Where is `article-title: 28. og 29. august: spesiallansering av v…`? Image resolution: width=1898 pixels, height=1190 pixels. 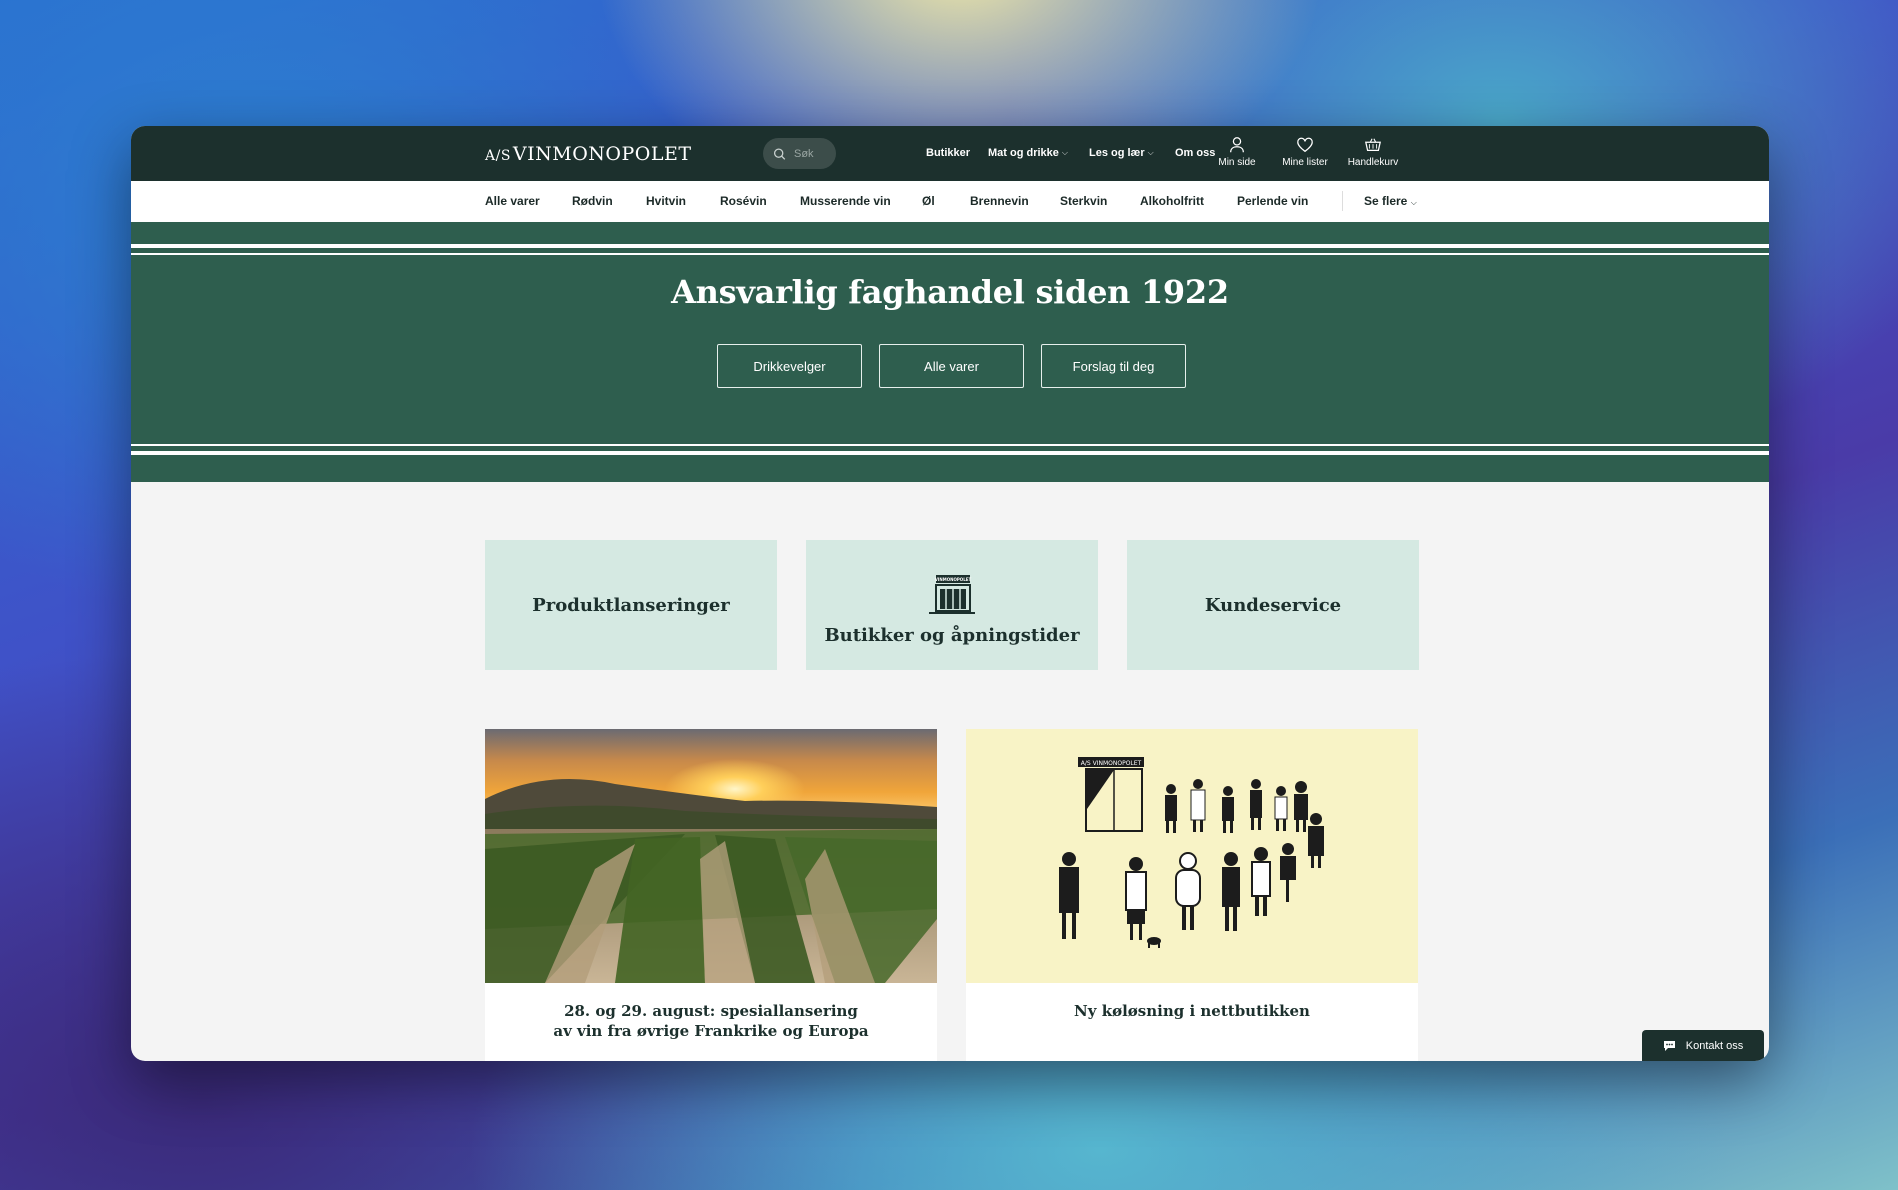 article-title: 28. og 29. august: spesiallansering av v… is located at coordinates (711, 1021).